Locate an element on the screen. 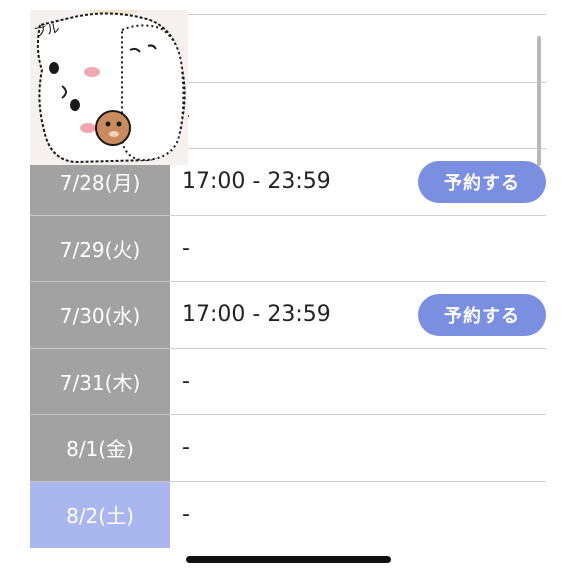 This screenshot has height=576, width=576. table-row: 8/2(土) - is located at coordinates (288, 515).